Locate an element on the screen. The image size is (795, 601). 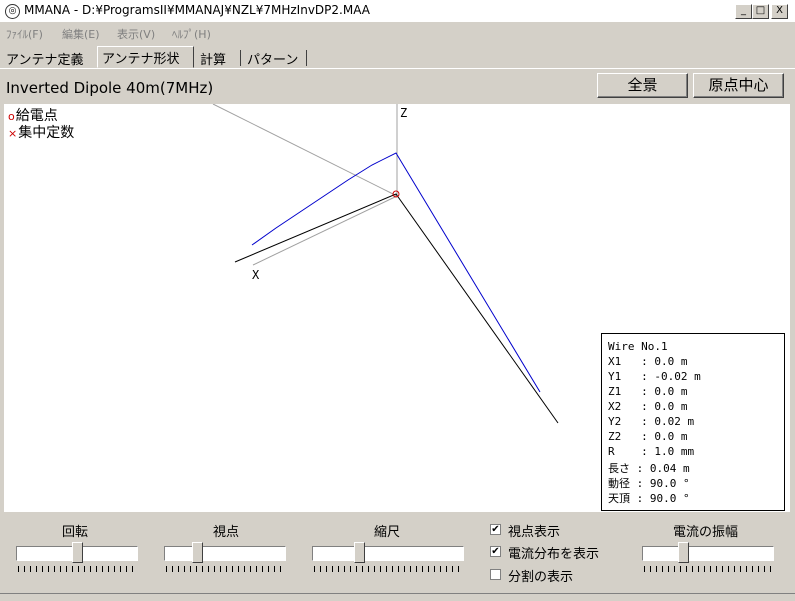
legend-load: ×集中定数 is located at coordinates (41, 132).